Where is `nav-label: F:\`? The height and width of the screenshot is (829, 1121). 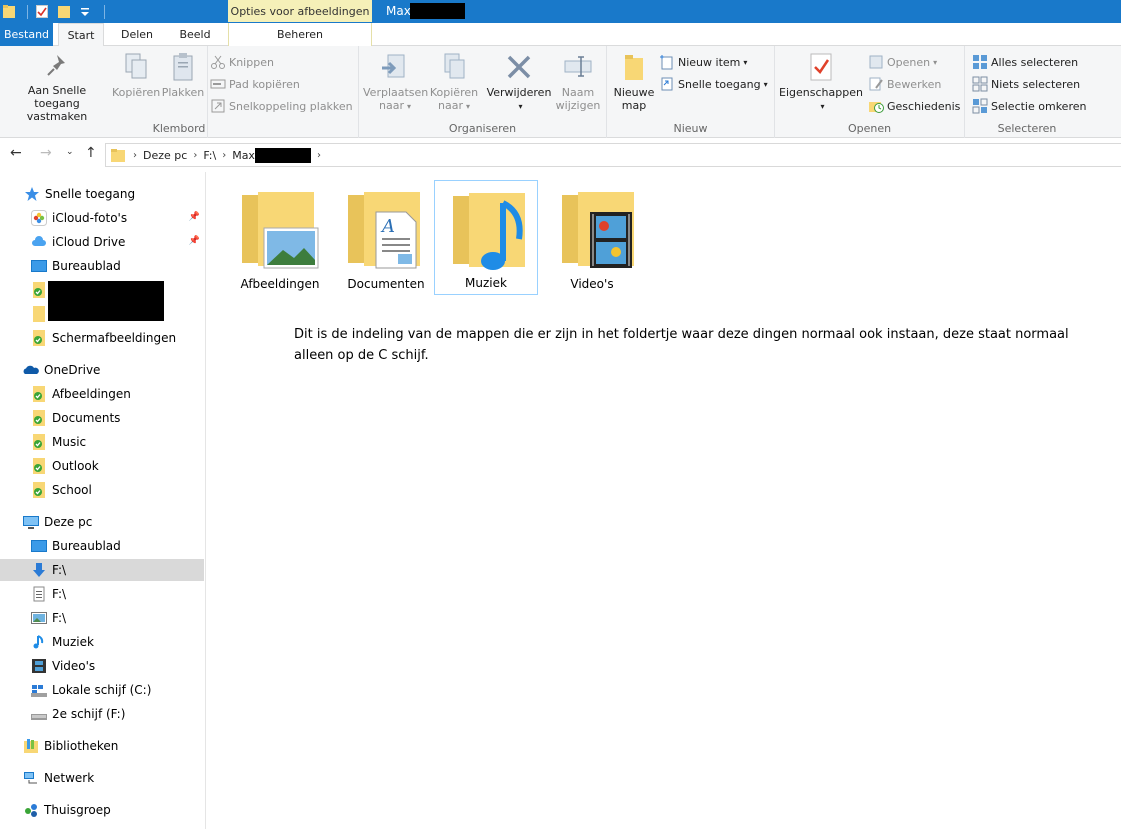 nav-label: F:\ is located at coordinates (59, 618).